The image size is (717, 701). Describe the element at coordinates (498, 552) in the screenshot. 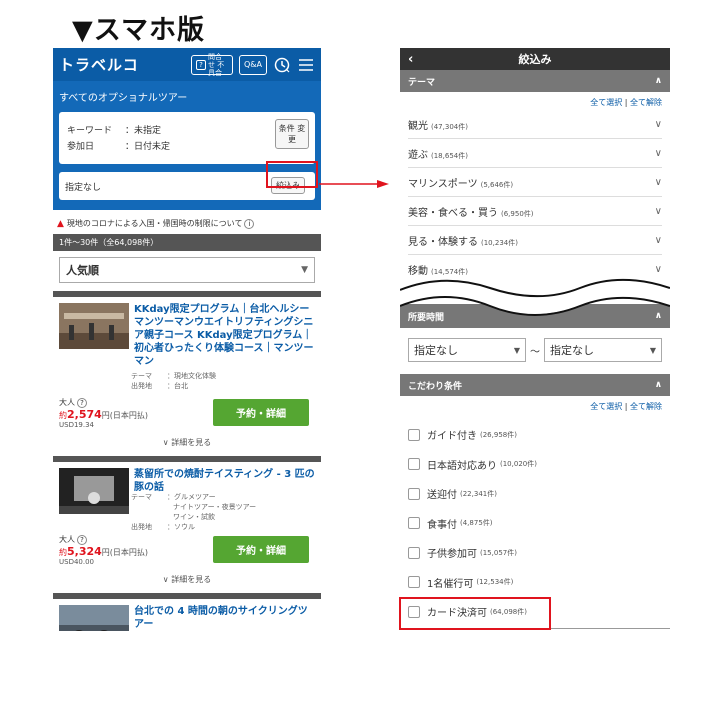

I see `condition-count: (15,057件)` at that location.